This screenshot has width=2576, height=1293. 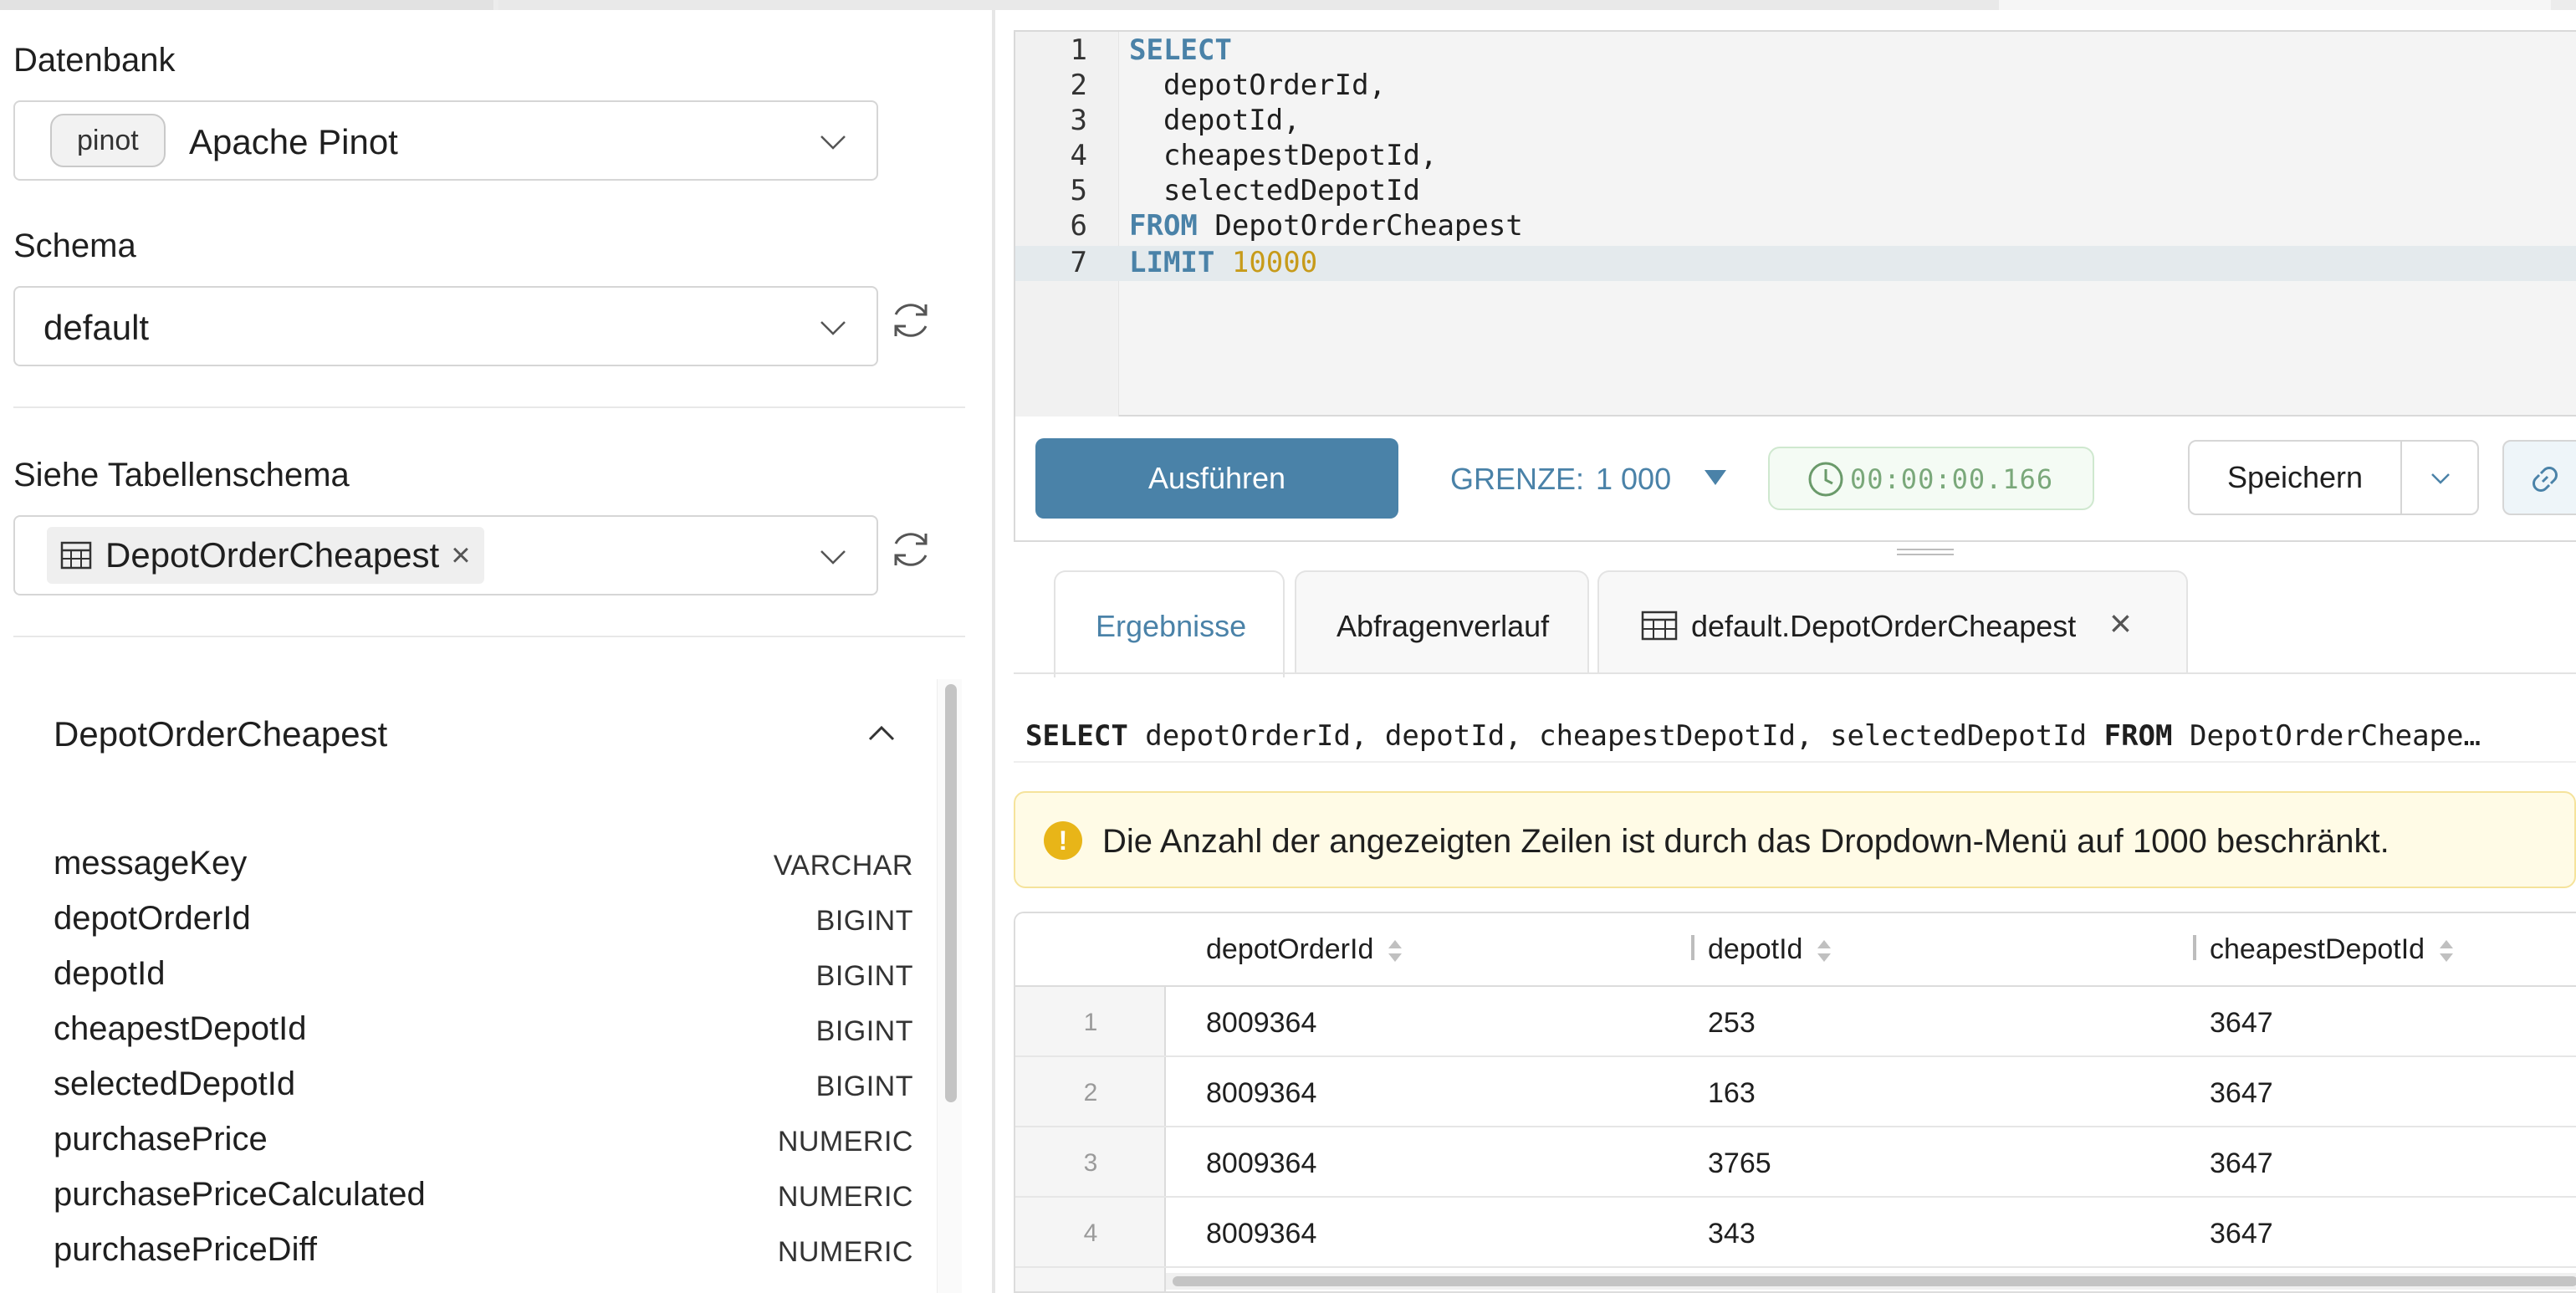 I want to click on save-dropdown-button, so click(x=2439, y=478).